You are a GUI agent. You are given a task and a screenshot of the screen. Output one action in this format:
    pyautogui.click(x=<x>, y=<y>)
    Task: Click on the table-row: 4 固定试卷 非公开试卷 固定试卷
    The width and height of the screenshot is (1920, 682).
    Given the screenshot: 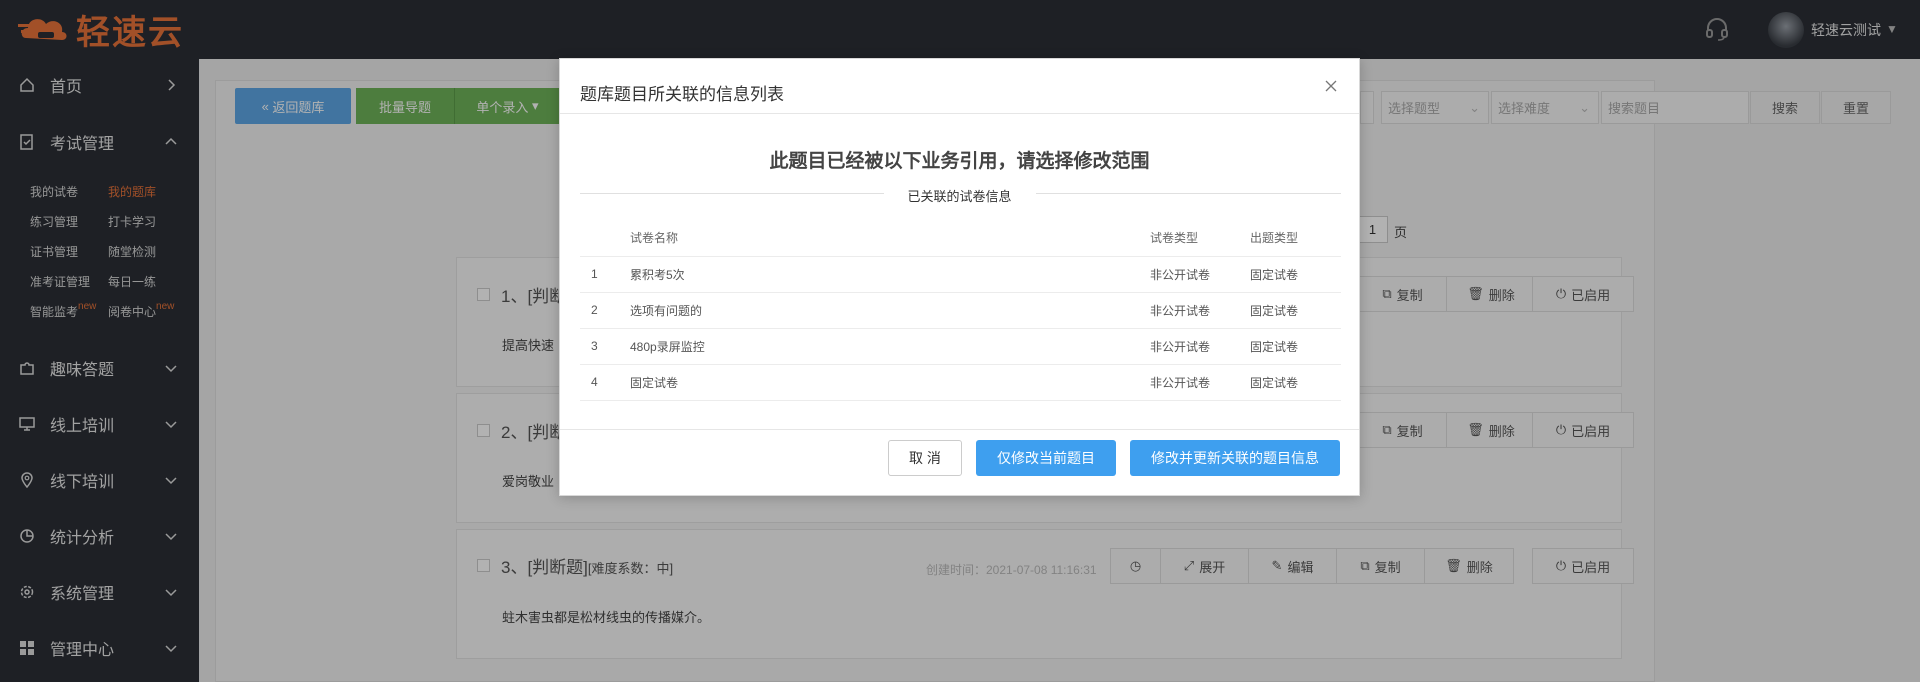 What is the action you would take?
    pyautogui.click(x=960, y=382)
    